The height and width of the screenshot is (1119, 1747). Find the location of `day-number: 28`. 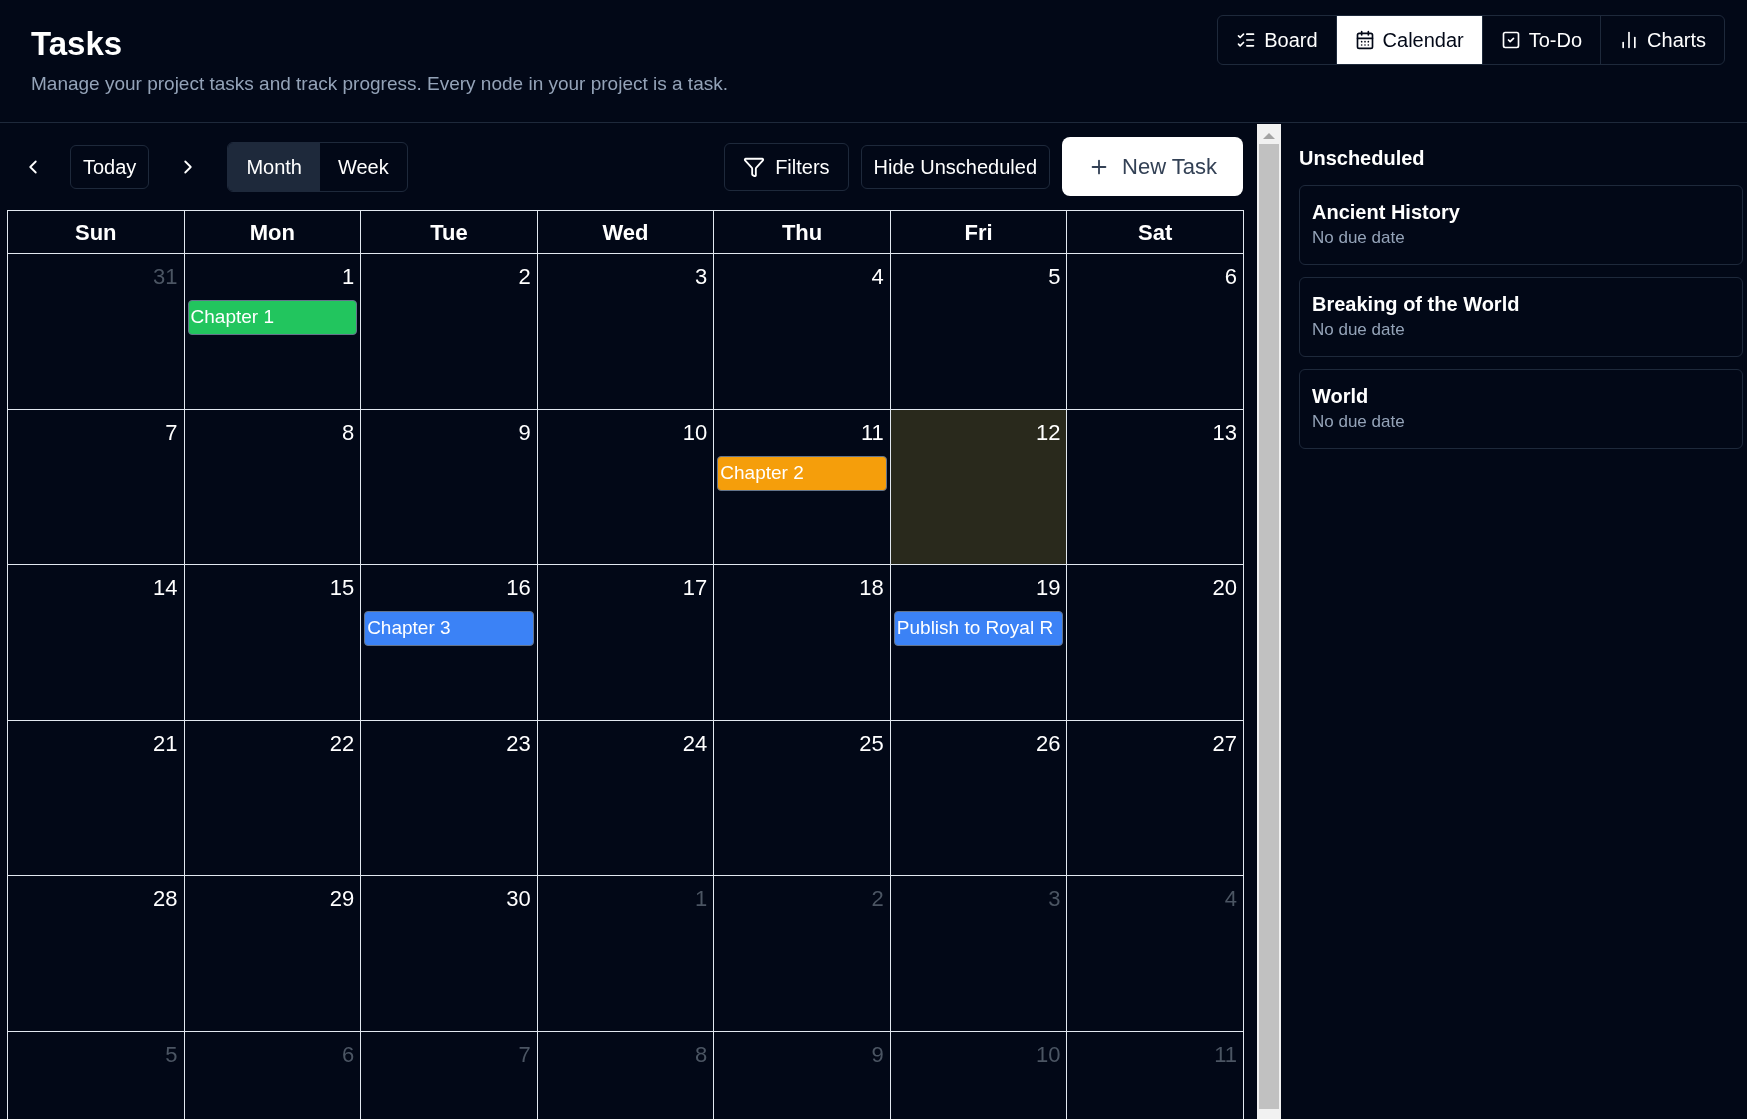

day-number: 28 is located at coordinates (166, 899).